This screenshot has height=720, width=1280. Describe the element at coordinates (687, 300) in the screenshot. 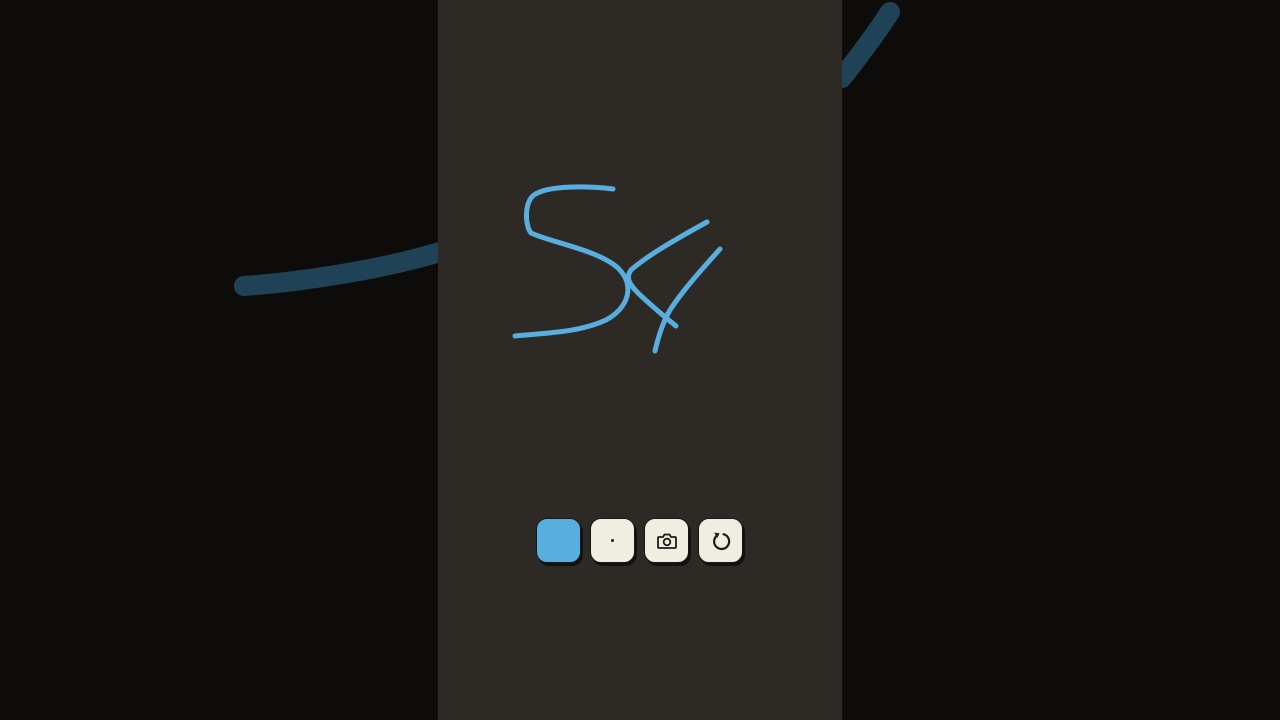

I see `stroke-four-vertical` at that location.